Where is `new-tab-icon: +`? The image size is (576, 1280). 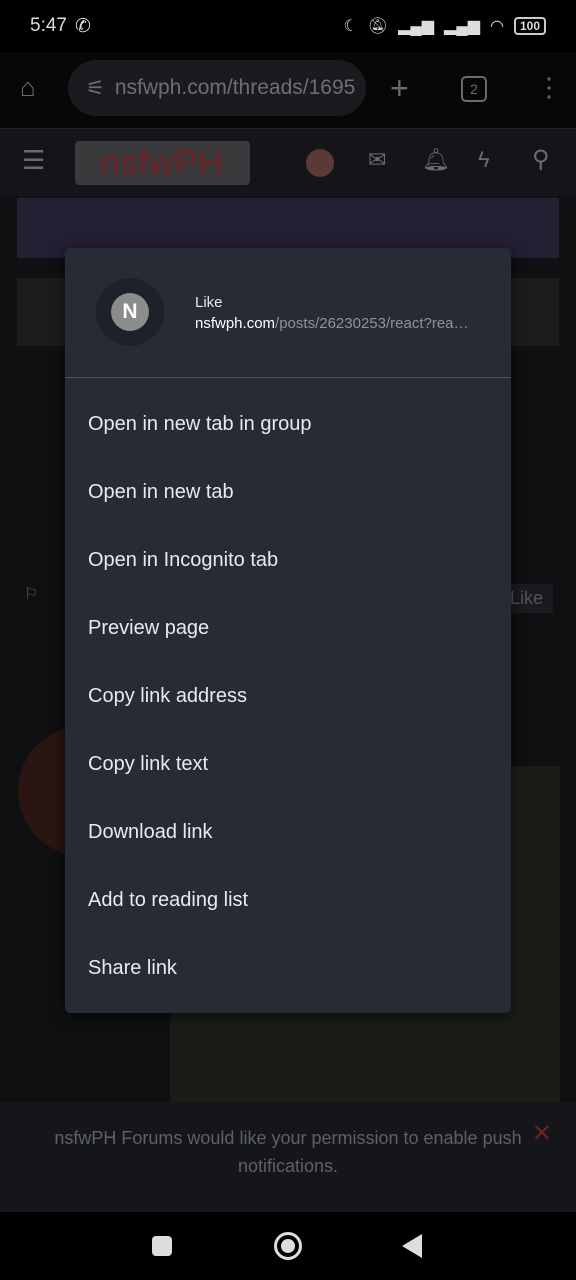
new-tab-icon: + is located at coordinates (399, 88).